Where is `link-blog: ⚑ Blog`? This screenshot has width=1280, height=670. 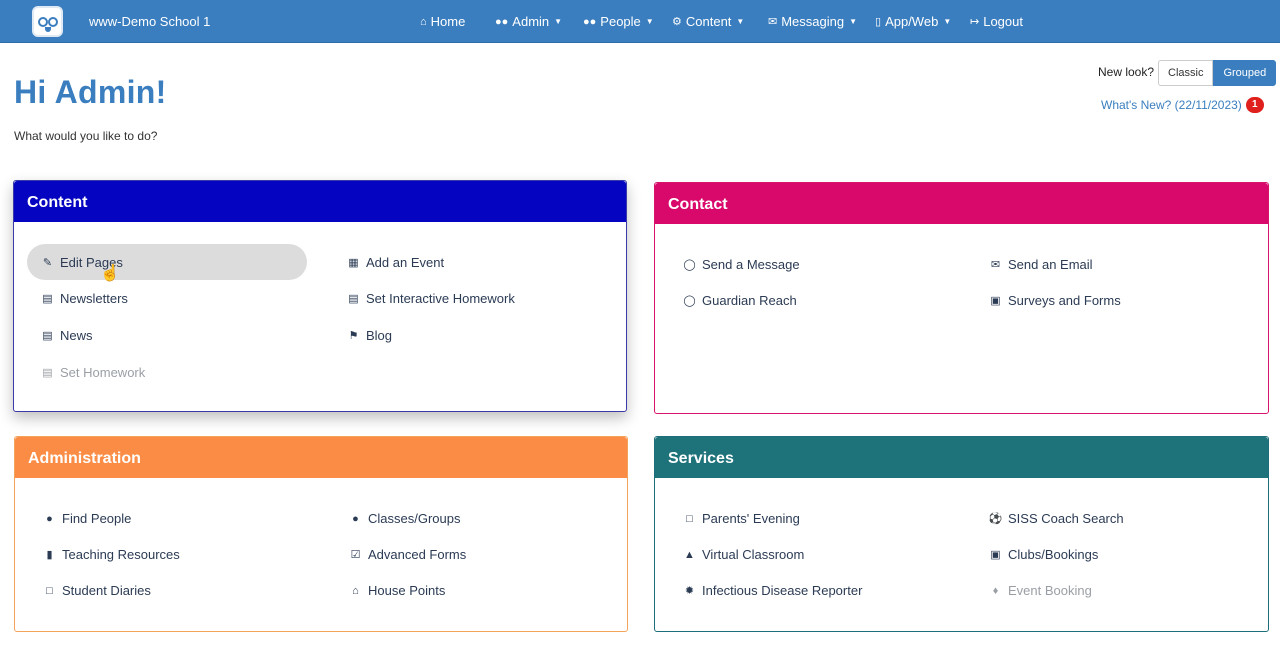
link-blog: ⚑ Blog is located at coordinates (369, 335).